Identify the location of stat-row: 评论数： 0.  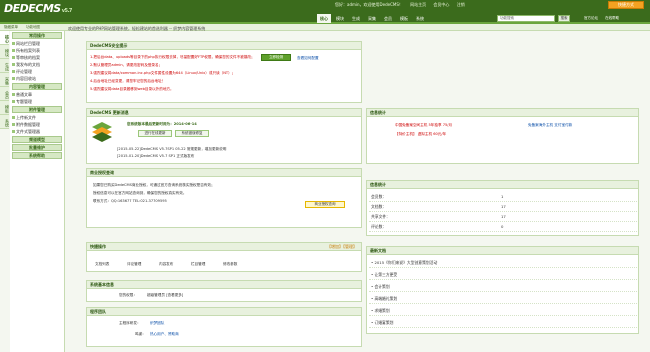
(503, 227).